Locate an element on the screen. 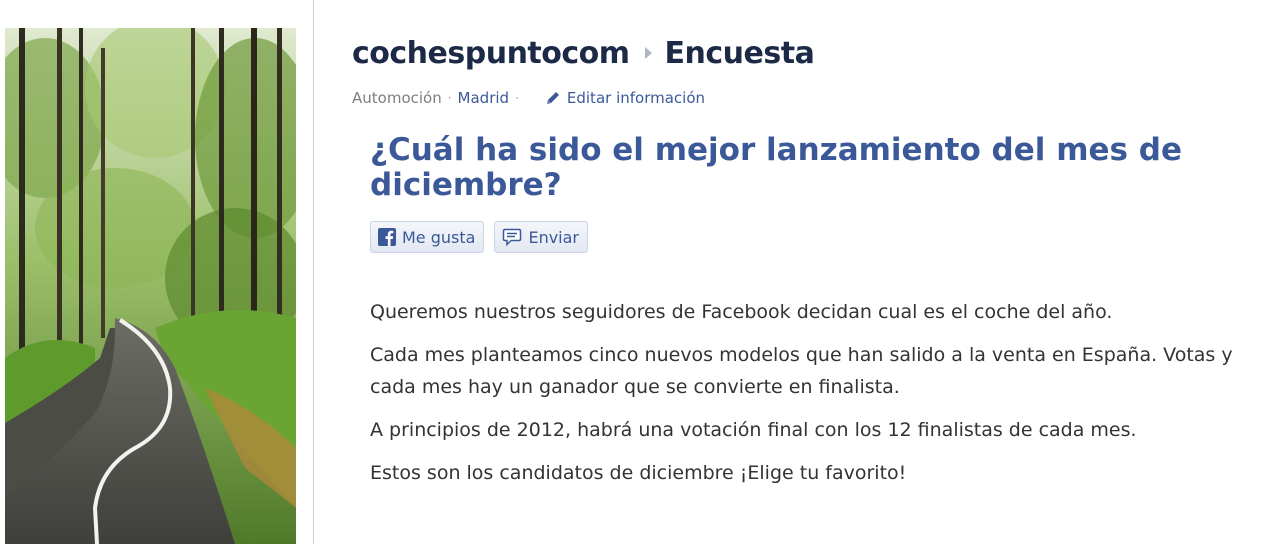 This screenshot has height=544, width=1280. breadcrumb: cochespuntocom Encuesta is located at coordinates (583, 53).